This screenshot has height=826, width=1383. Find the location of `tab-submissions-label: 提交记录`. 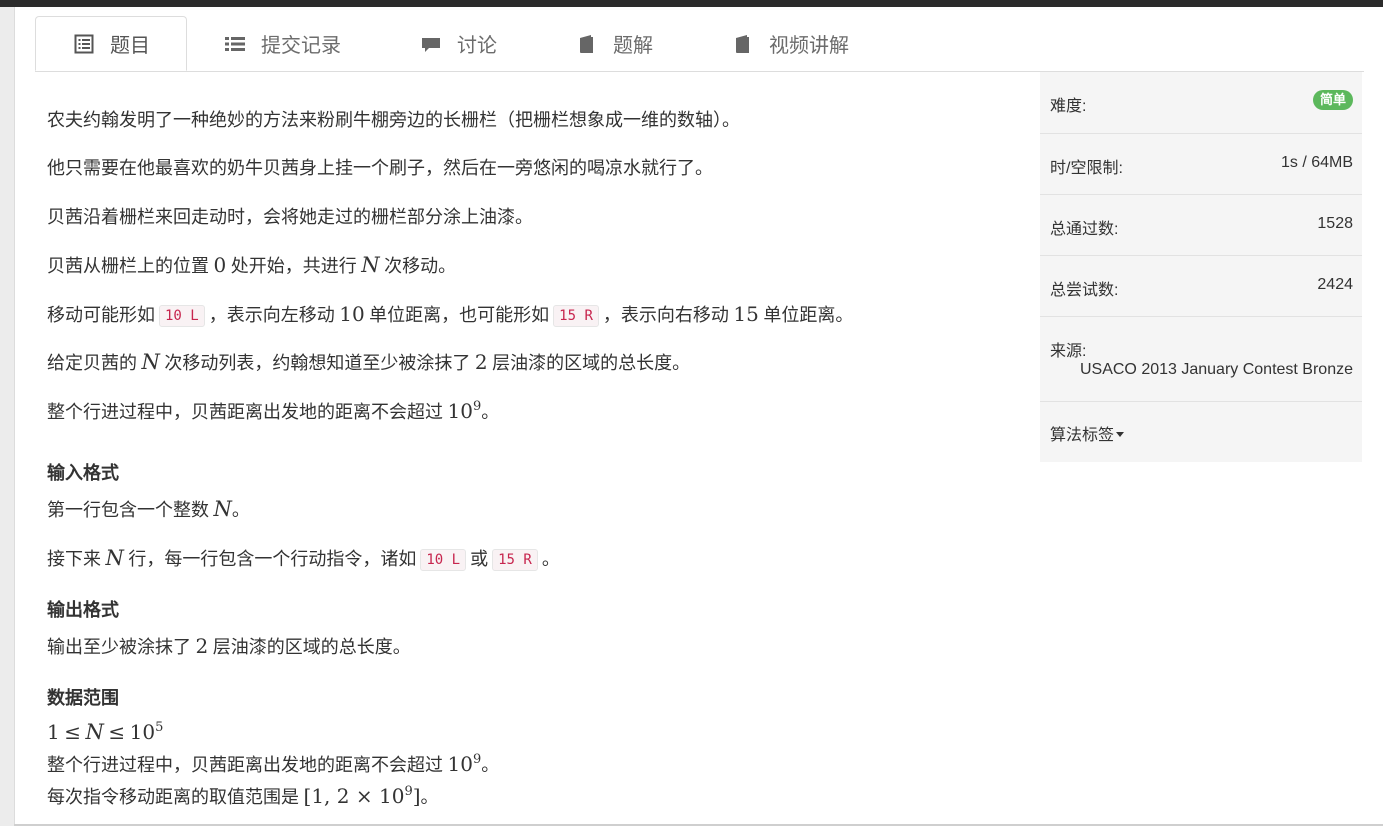

tab-submissions-label: 提交记录 is located at coordinates (301, 46).